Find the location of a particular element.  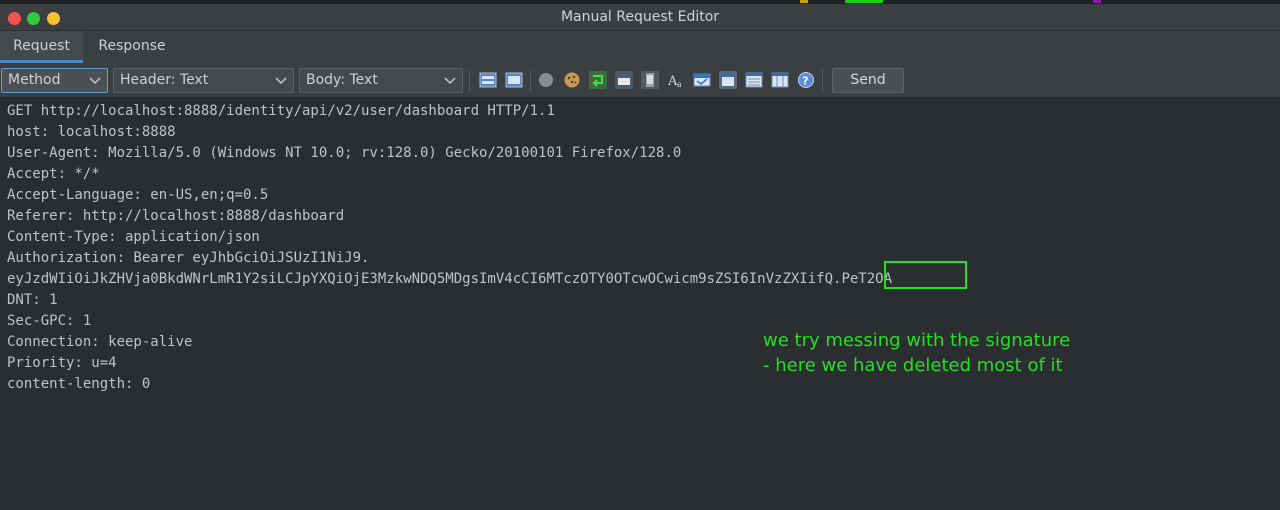

method-select-value: Method is located at coordinates (34, 80).